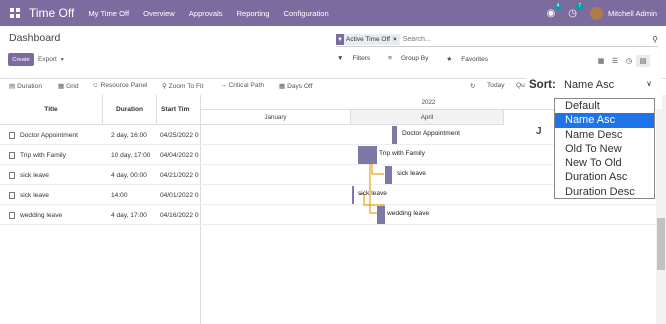  I want to click on app-title: Time Off, so click(51, 13).